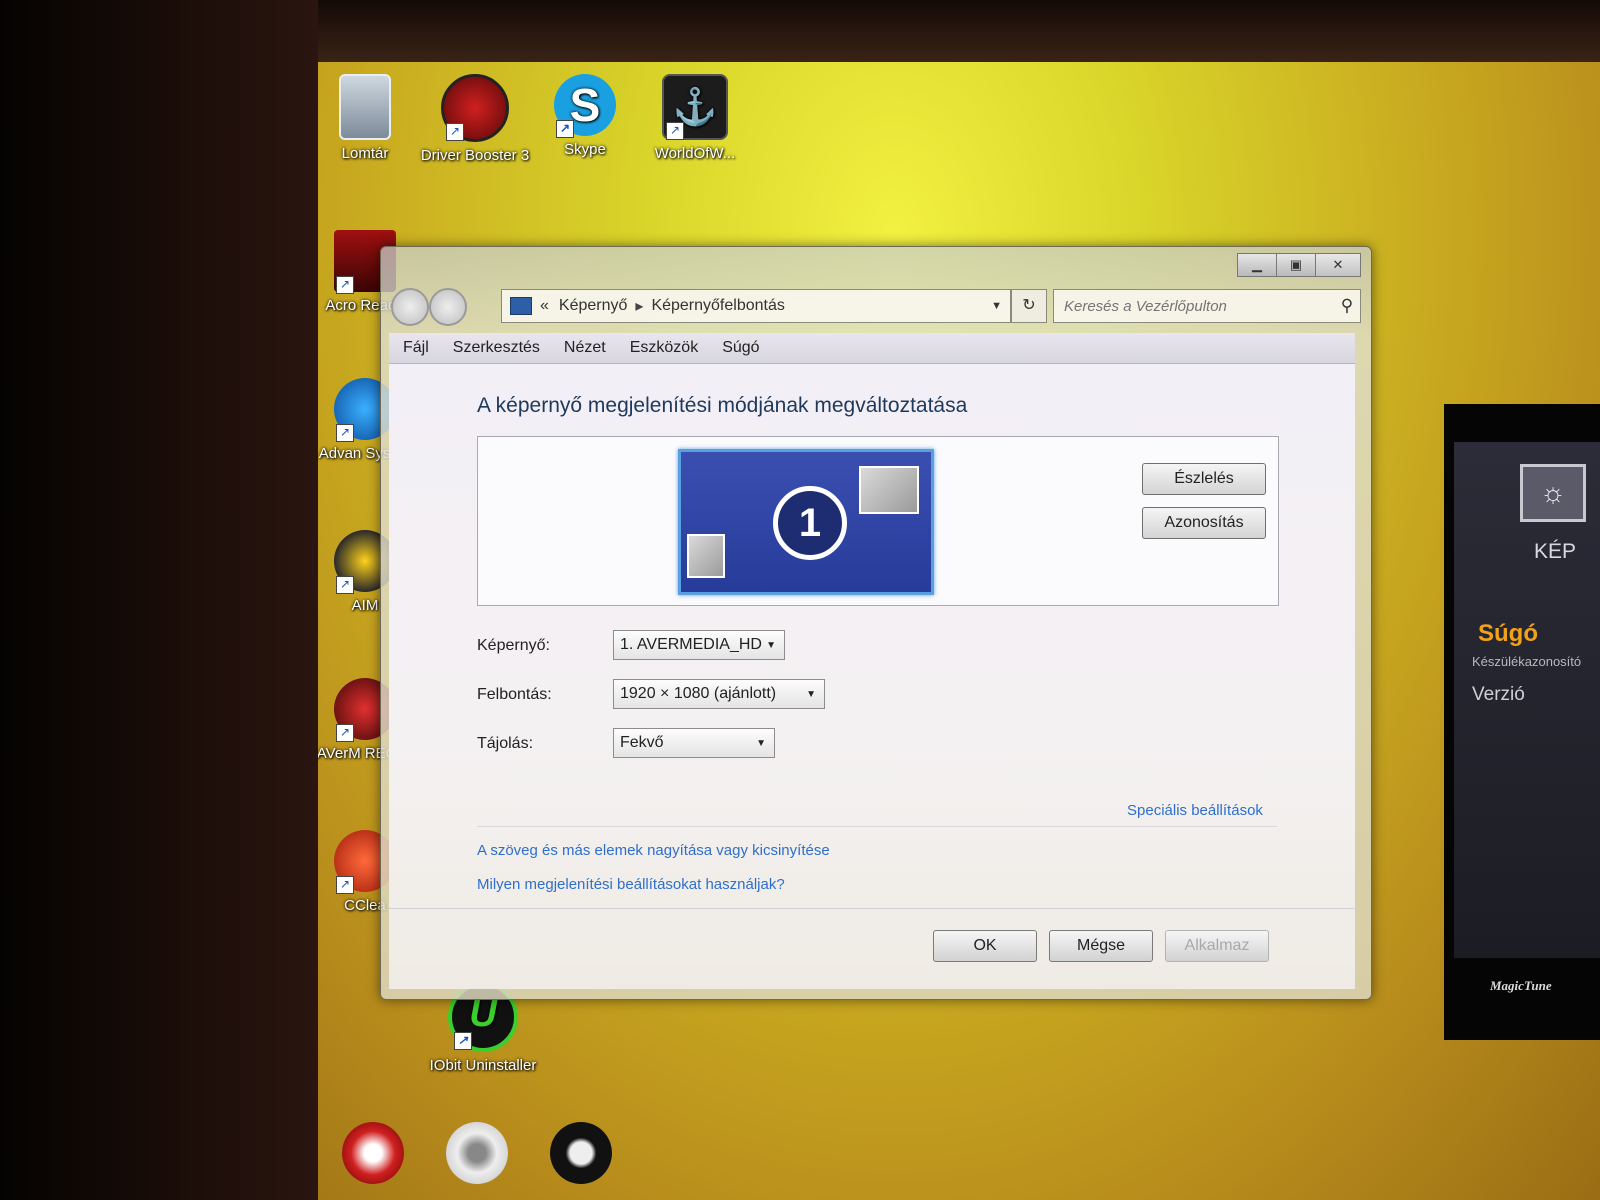 Image resolution: width=1600 pixels, height=1200 pixels. I want to click on display-select-value: 1. AVERMEDIA_HD, so click(691, 644).